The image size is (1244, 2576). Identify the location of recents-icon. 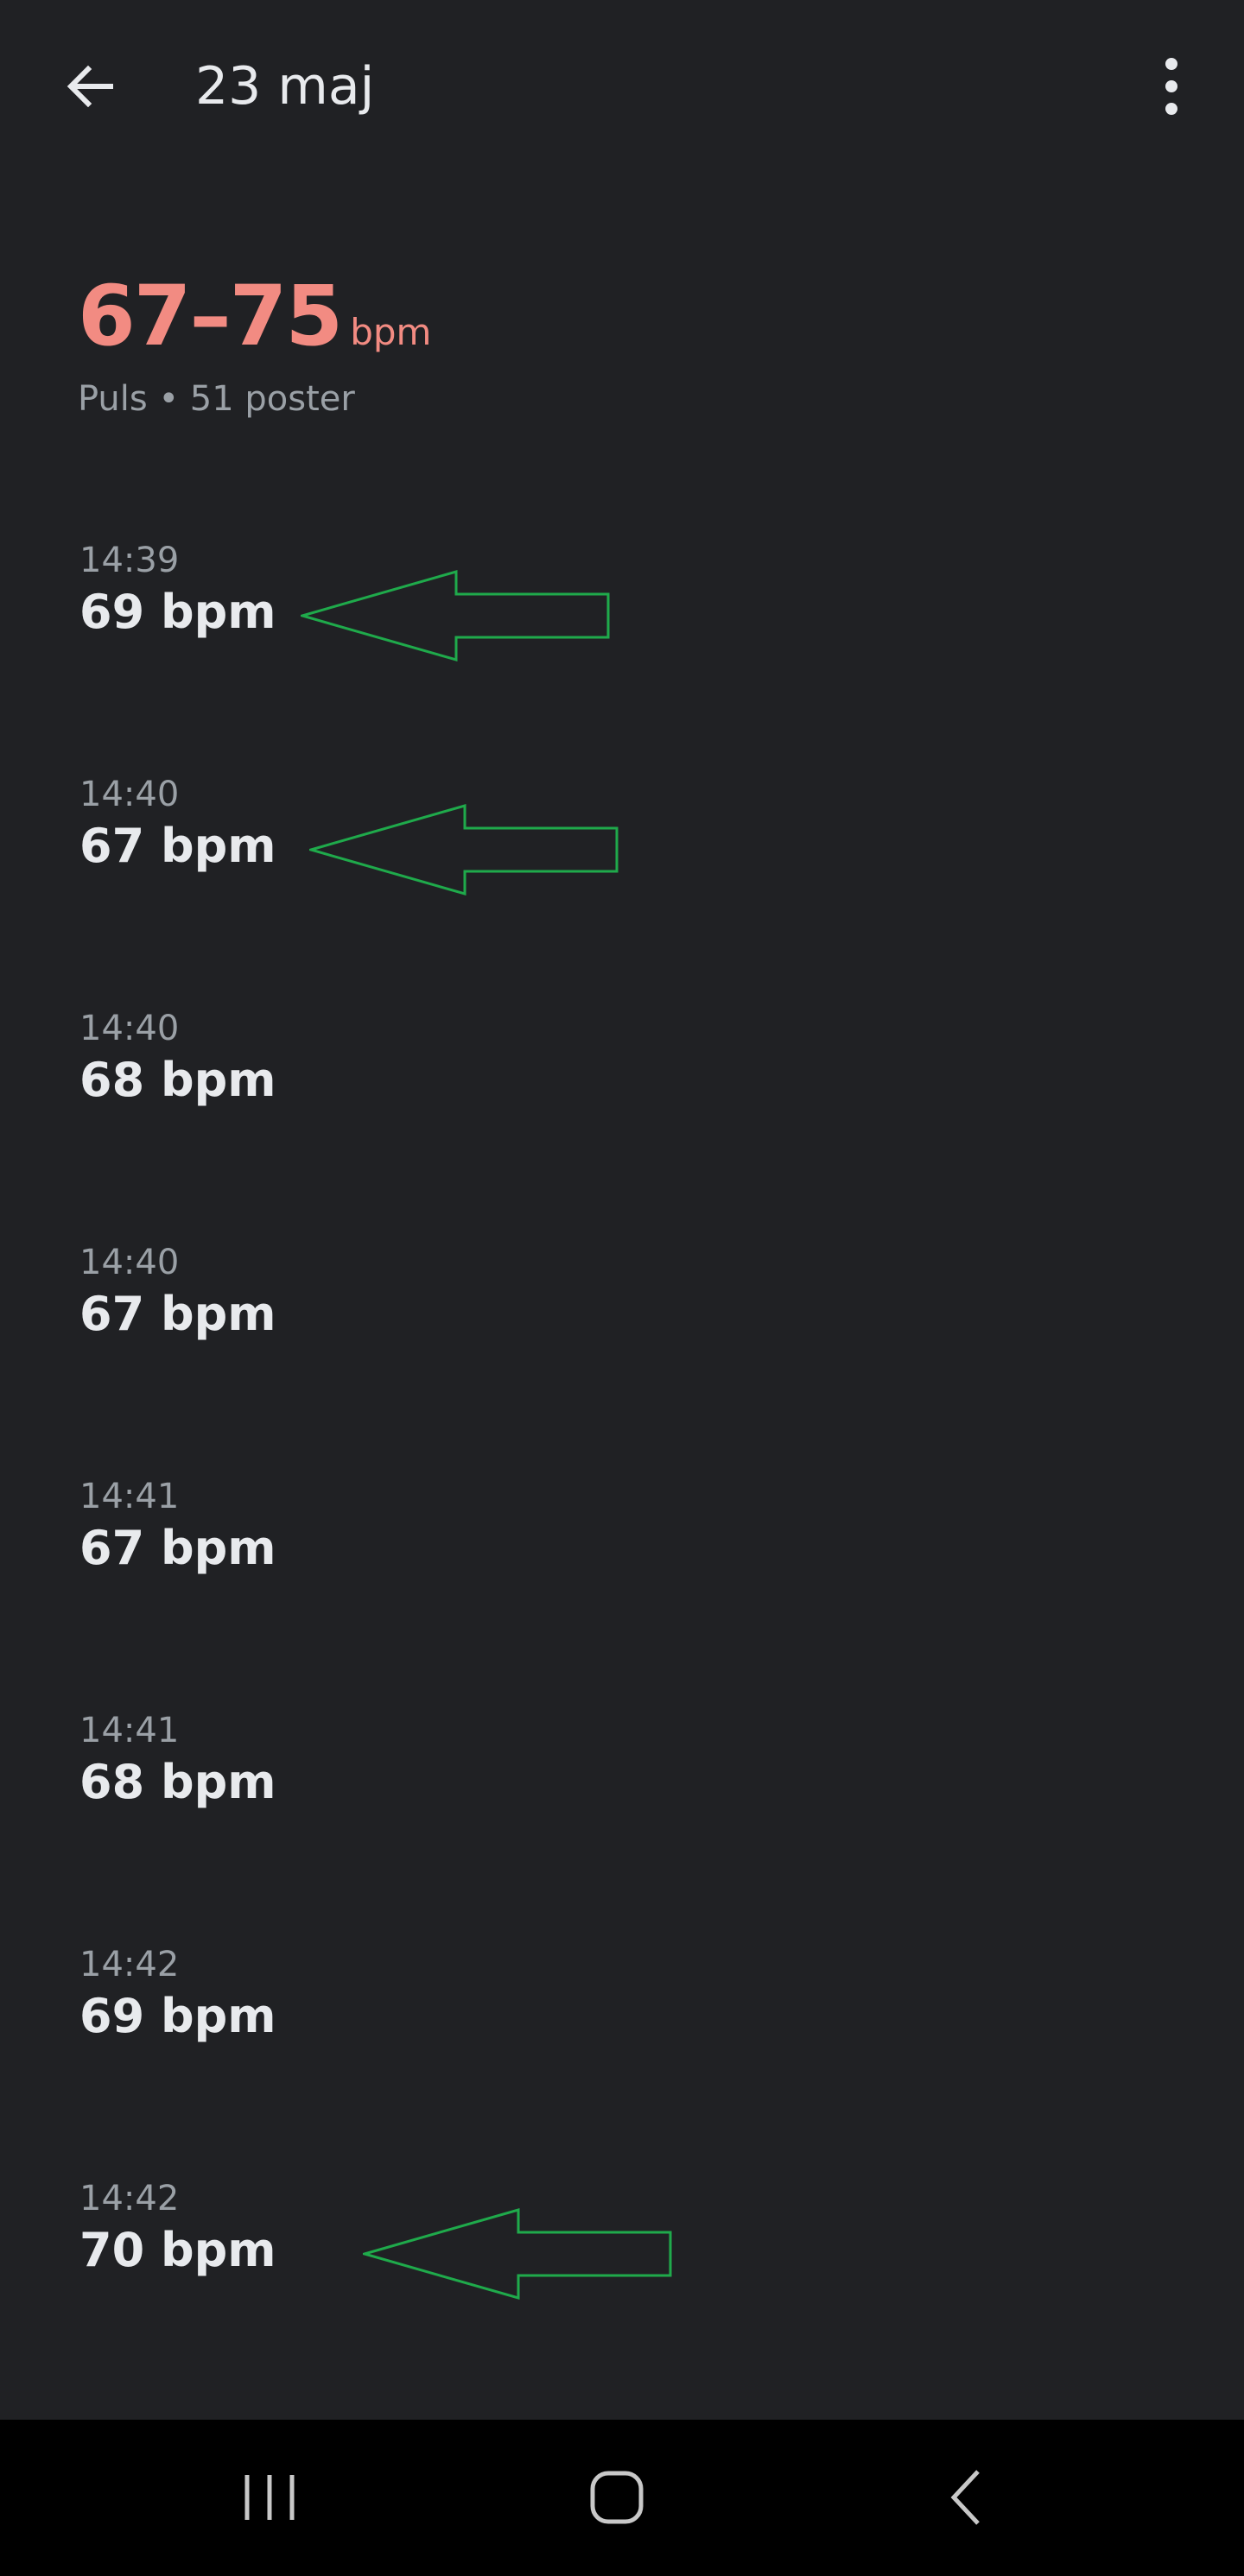
(269, 2497).